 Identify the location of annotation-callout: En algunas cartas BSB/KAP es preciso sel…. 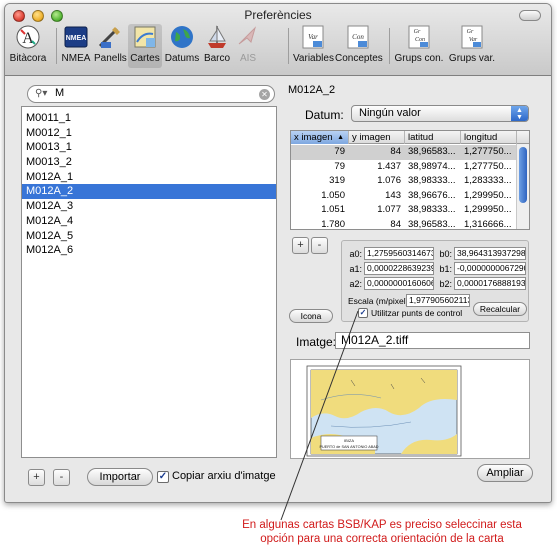
(382, 532).